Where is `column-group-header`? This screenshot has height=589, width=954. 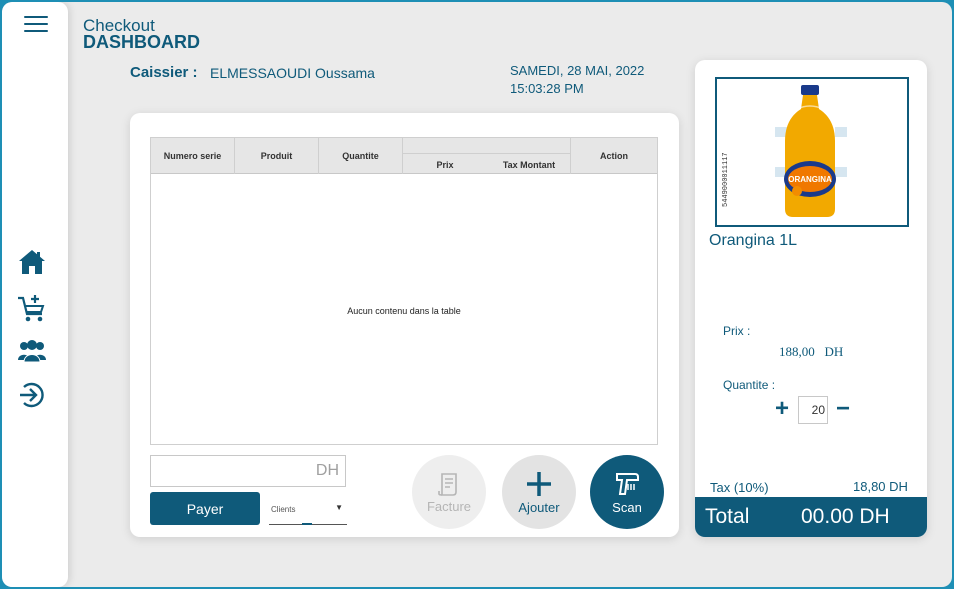 column-group-header is located at coordinates (487, 146).